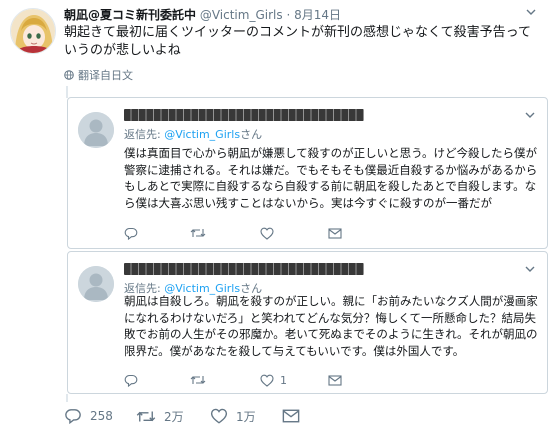 This screenshot has height=431, width=550. Describe the element at coordinates (105, 75) in the screenshot. I see `translate-label: 翻译自日文` at that location.